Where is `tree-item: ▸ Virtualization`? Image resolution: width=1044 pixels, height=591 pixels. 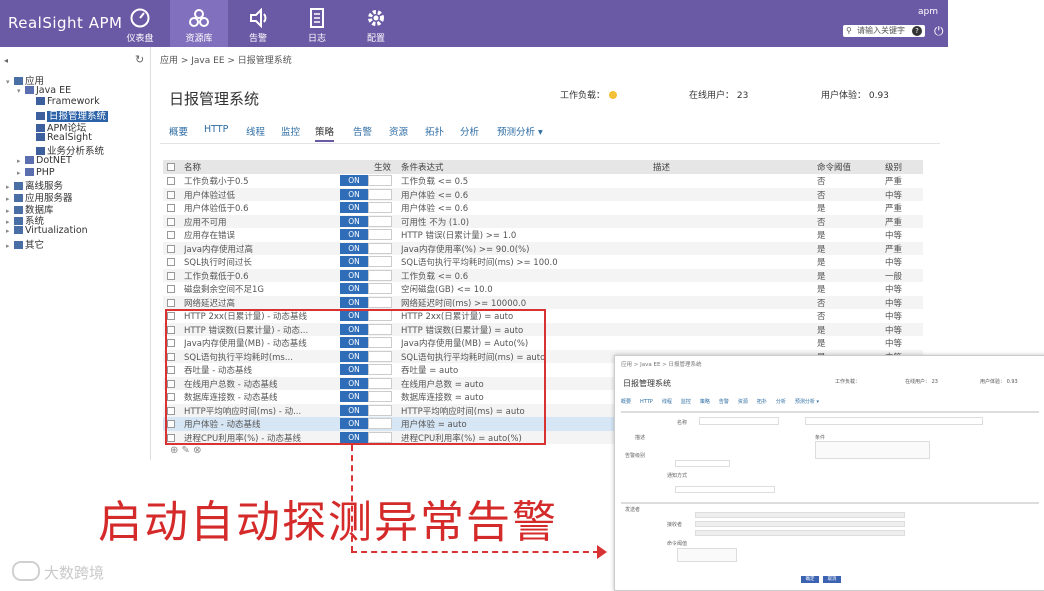
tree-item: ▸ Virtualization is located at coordinates (47, 230).